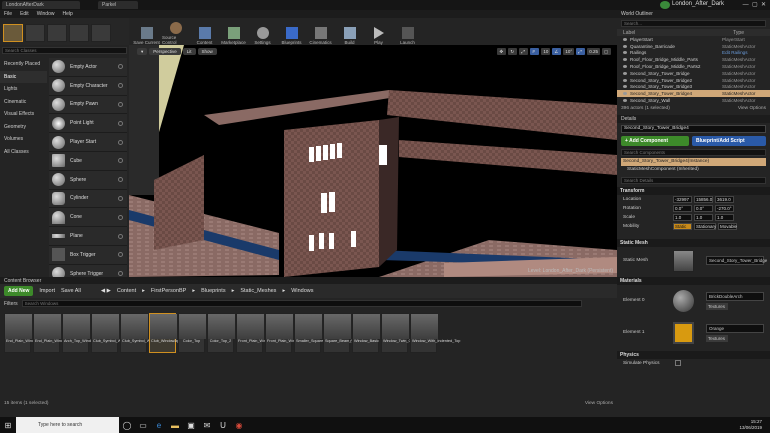 This screenshot has width=770, height=433. Describe the element at coordinates (752, 108) in the screenshot. I see `outliner-view-options: View Options` at that location.